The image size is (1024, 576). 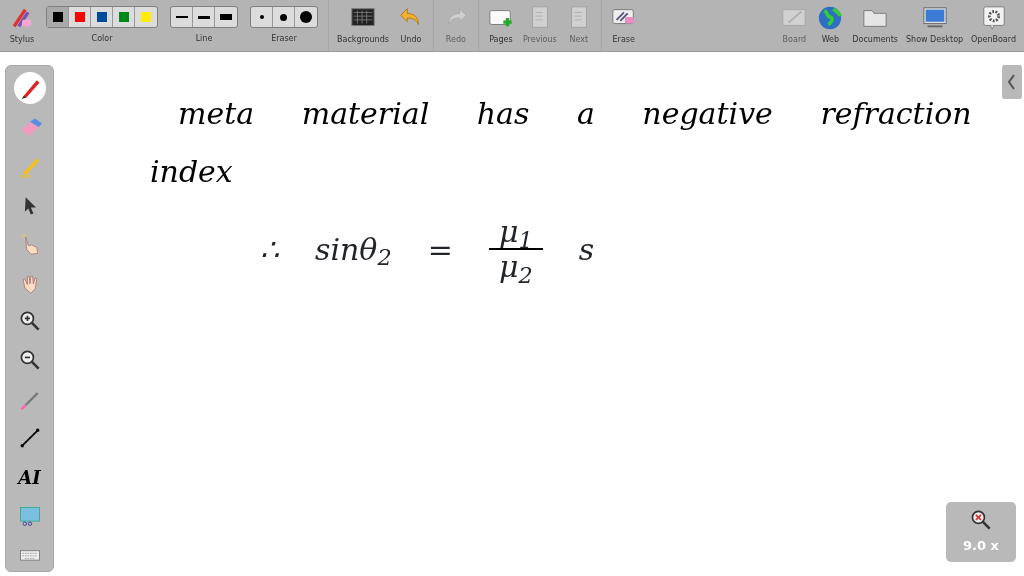 I want to click on side-panel-handle-icon, so click(x=1012, y=82).